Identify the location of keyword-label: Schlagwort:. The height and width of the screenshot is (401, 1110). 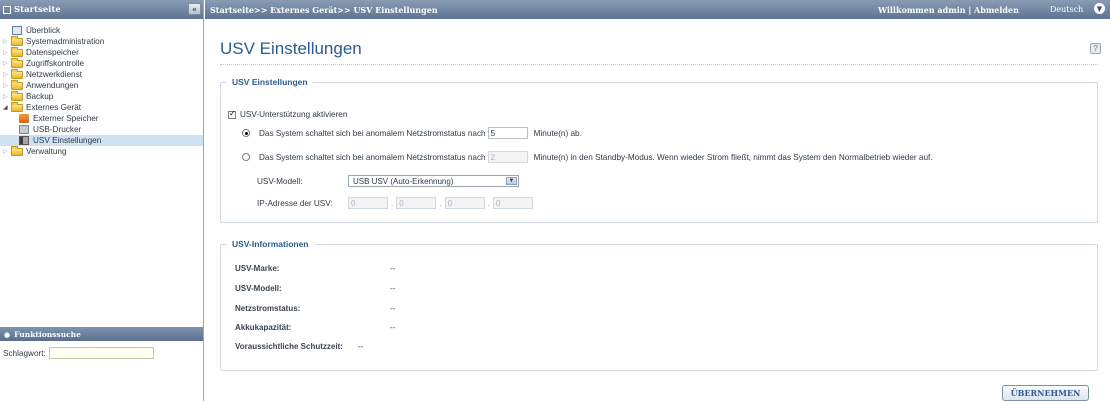
(24, 353).